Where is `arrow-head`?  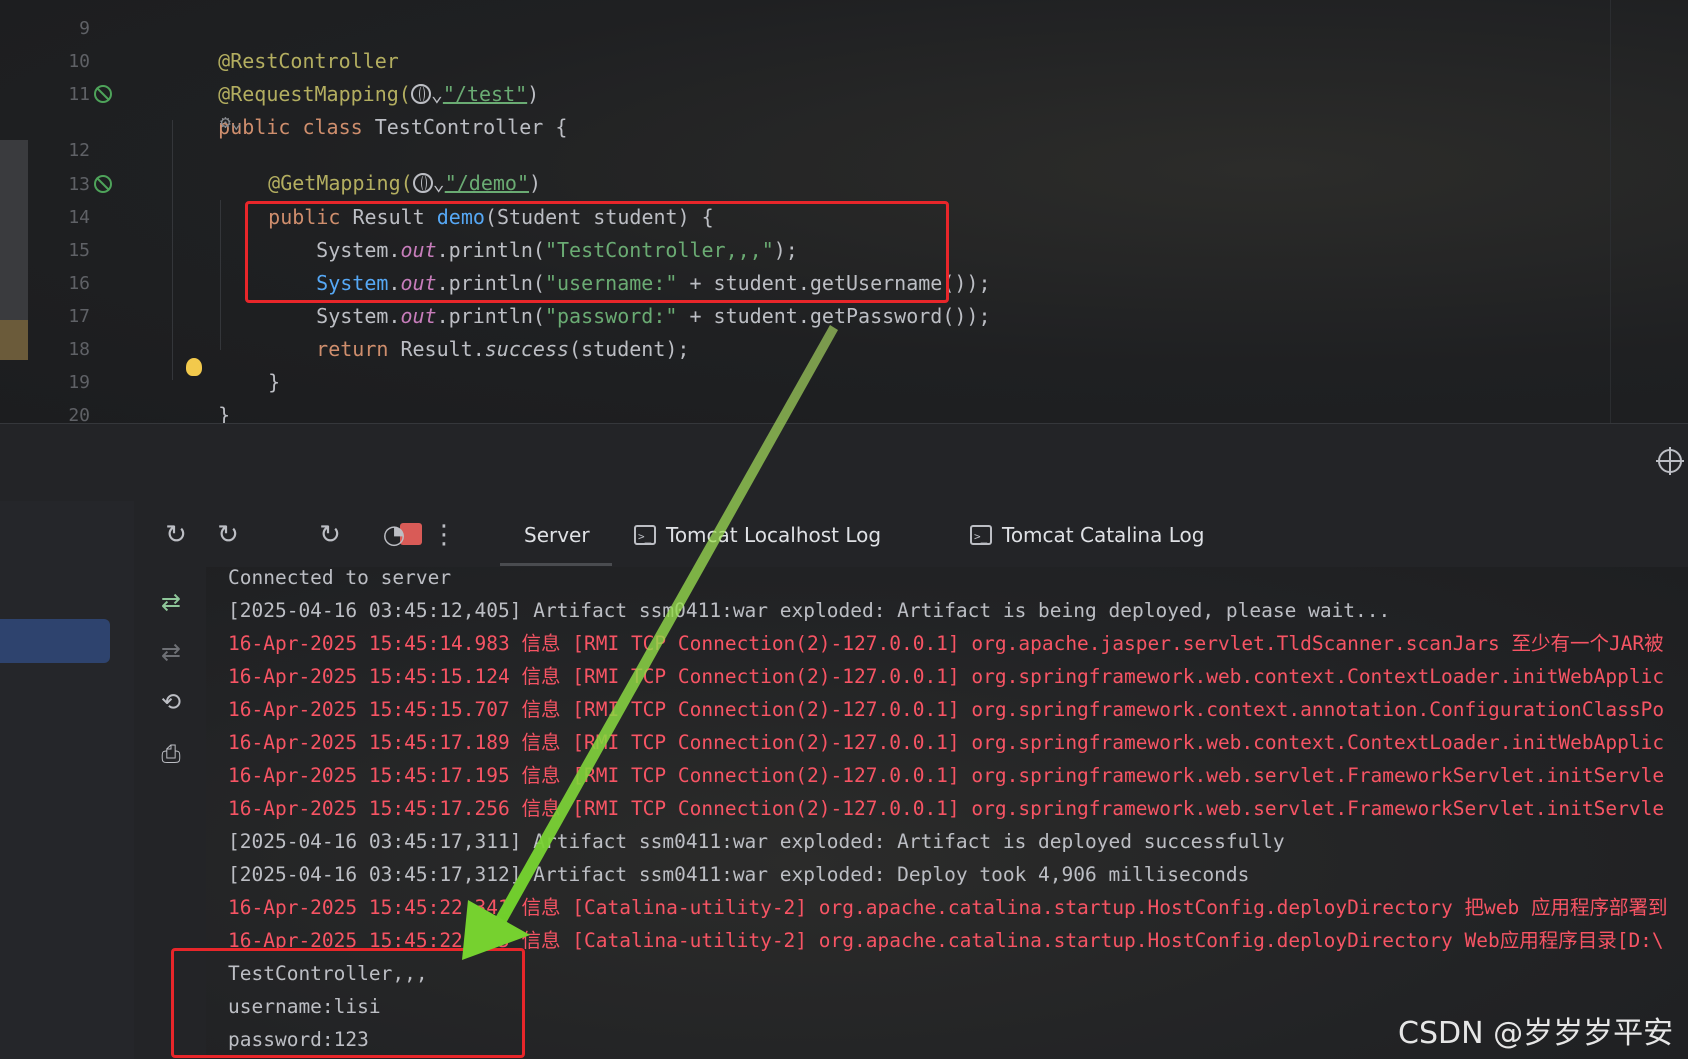
arrow-head is located at coordinates (496, 930).